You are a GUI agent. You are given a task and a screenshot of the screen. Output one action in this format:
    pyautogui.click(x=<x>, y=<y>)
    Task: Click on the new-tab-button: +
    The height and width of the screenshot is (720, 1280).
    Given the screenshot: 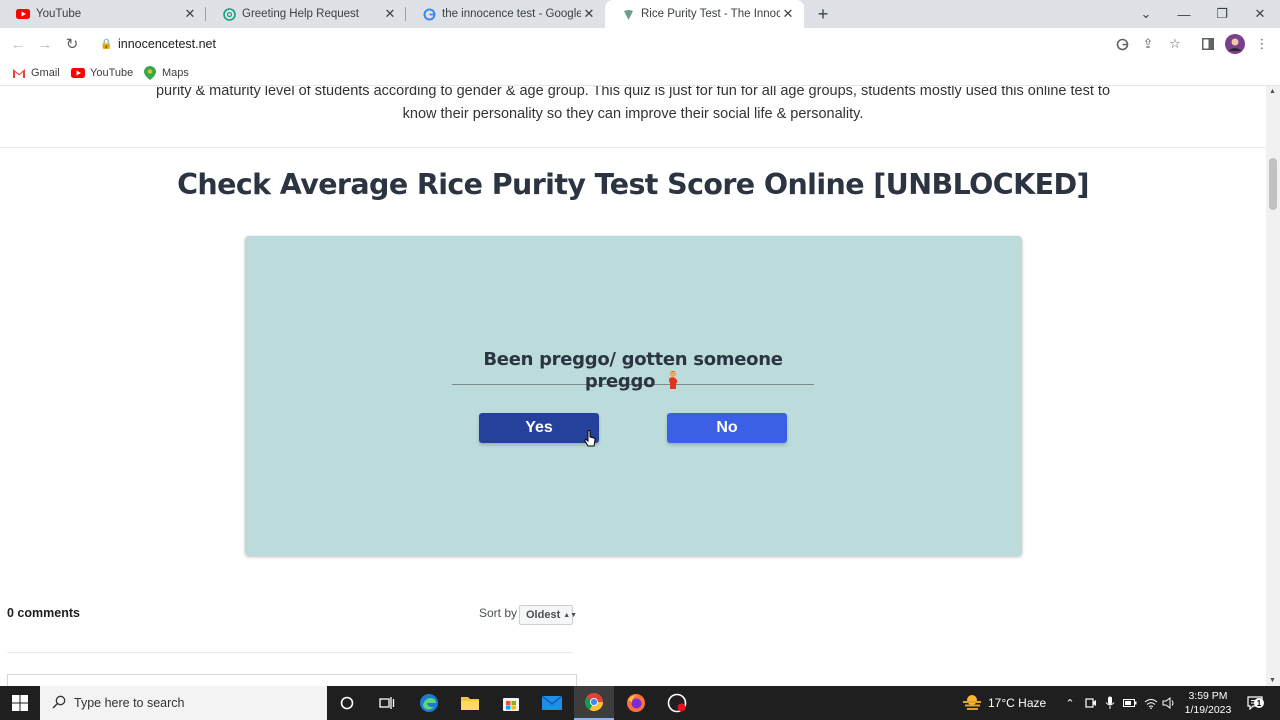 What is the action you would take?
    pyautogui.click(x=823, y=14)
    